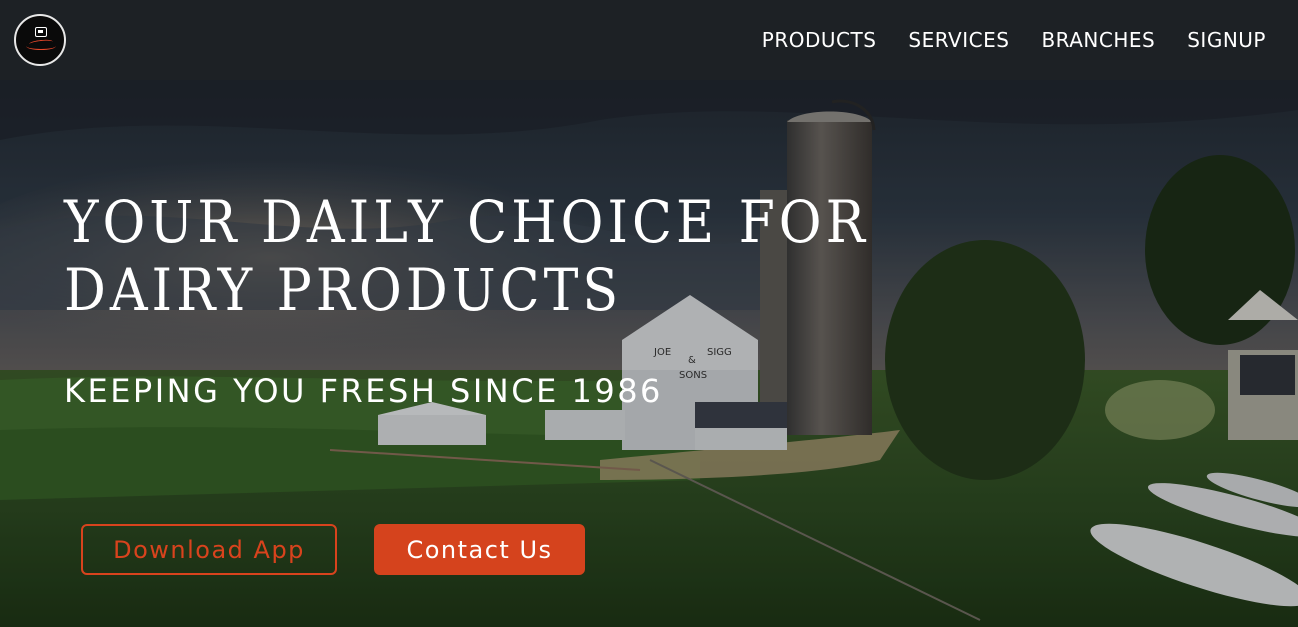 This screenshot has width=1298, height=627. Describe the element at coordinates (649, 40) in the screenshot. I see `top-navbar: PRODUCTS SERVICES BRANCHES SIGNUP` at that location.